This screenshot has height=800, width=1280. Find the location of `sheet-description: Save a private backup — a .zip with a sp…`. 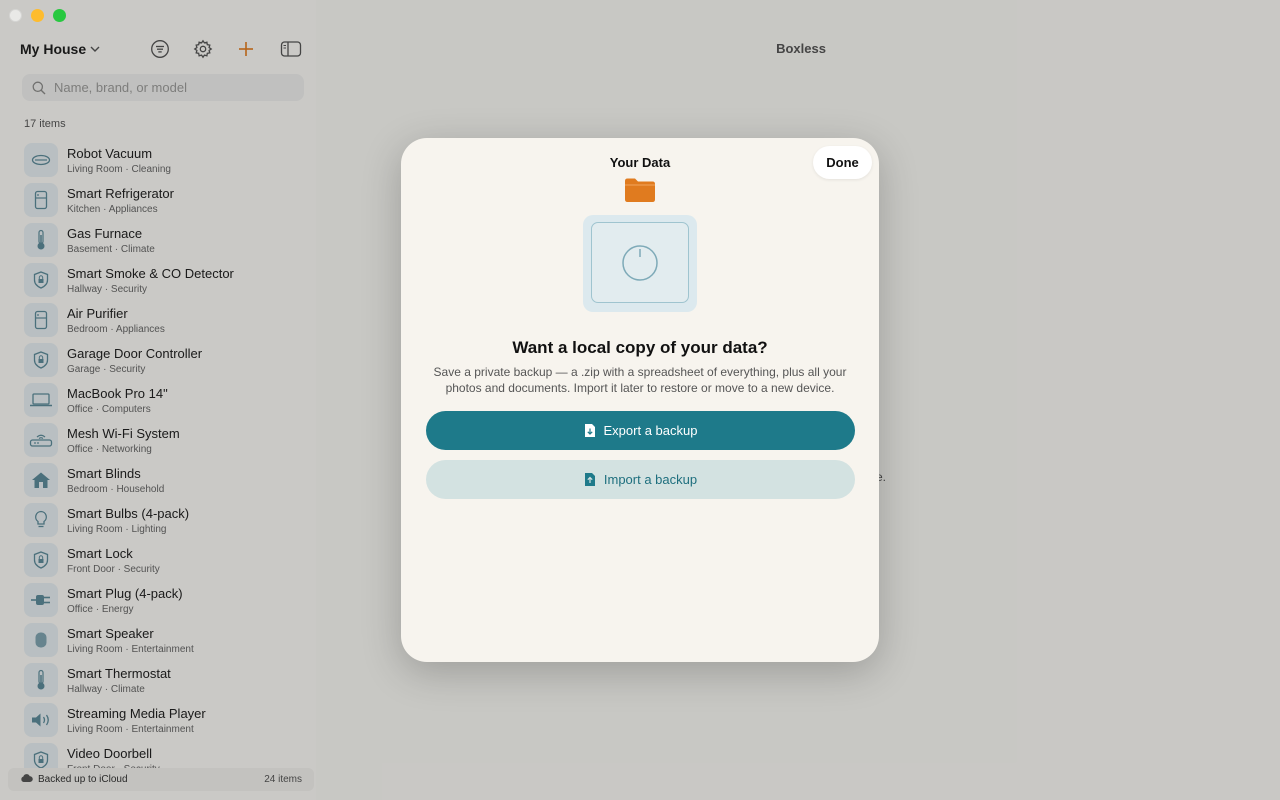

sheet-description: Save a private backup — a .zip with a sp… is located at coordinates (640, 380).